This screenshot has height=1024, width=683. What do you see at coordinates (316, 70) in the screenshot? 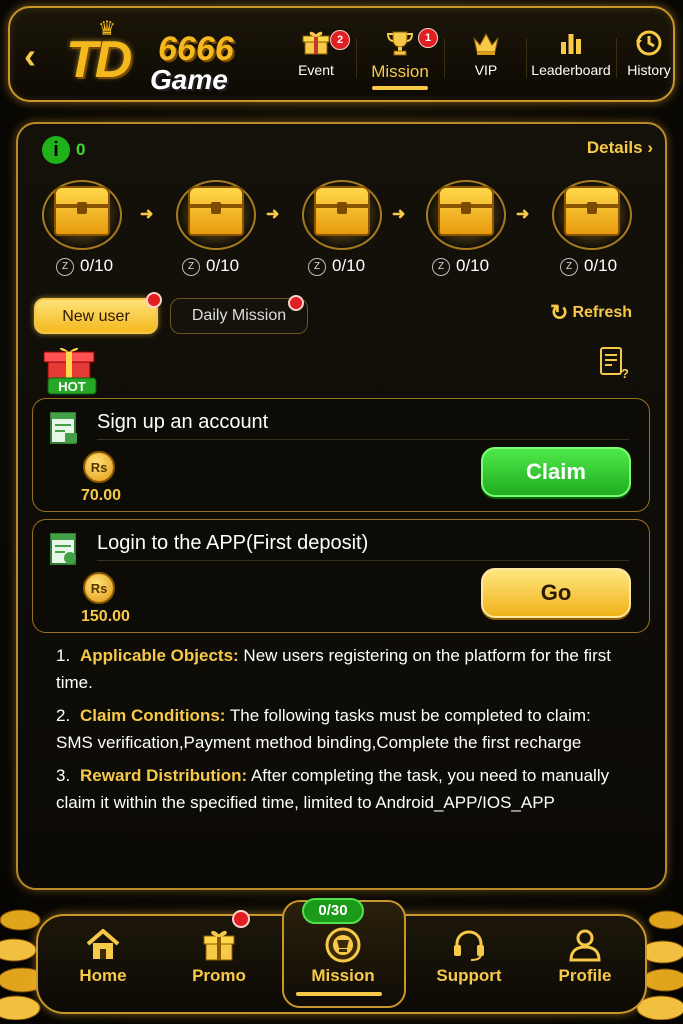
I see `tab-event-label: Event` at bounding box center [316, 70].